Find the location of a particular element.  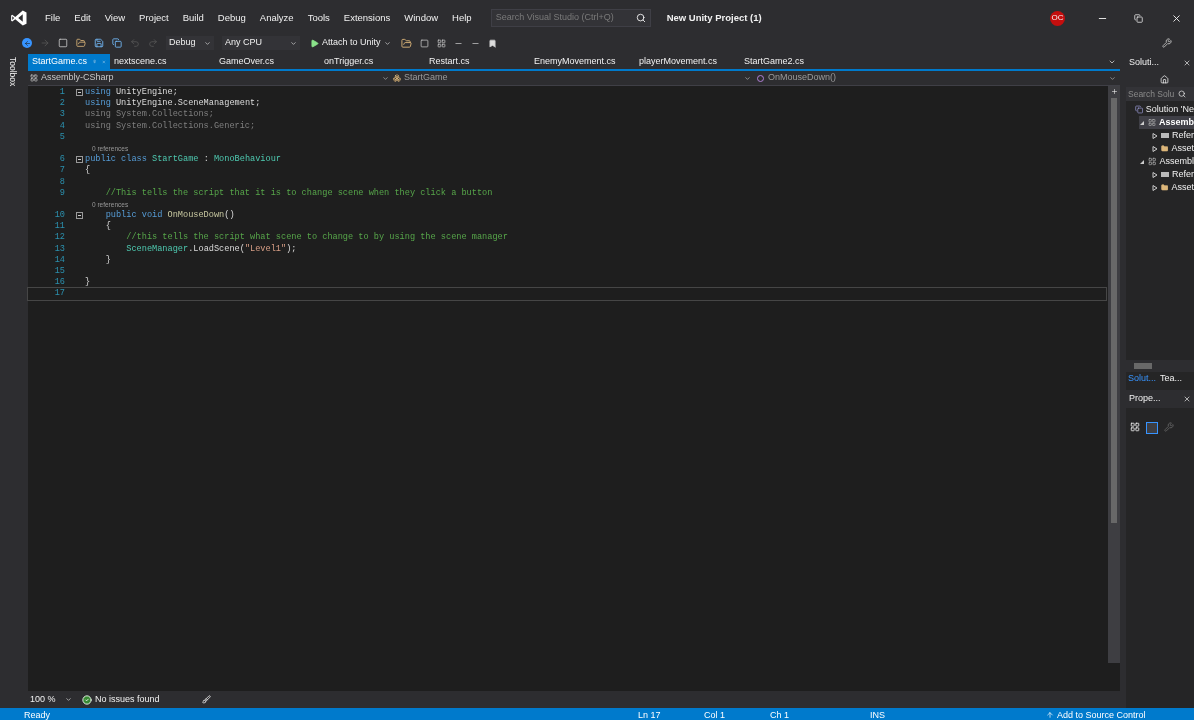

menu-item: Build is located at coordinates (193, 18).